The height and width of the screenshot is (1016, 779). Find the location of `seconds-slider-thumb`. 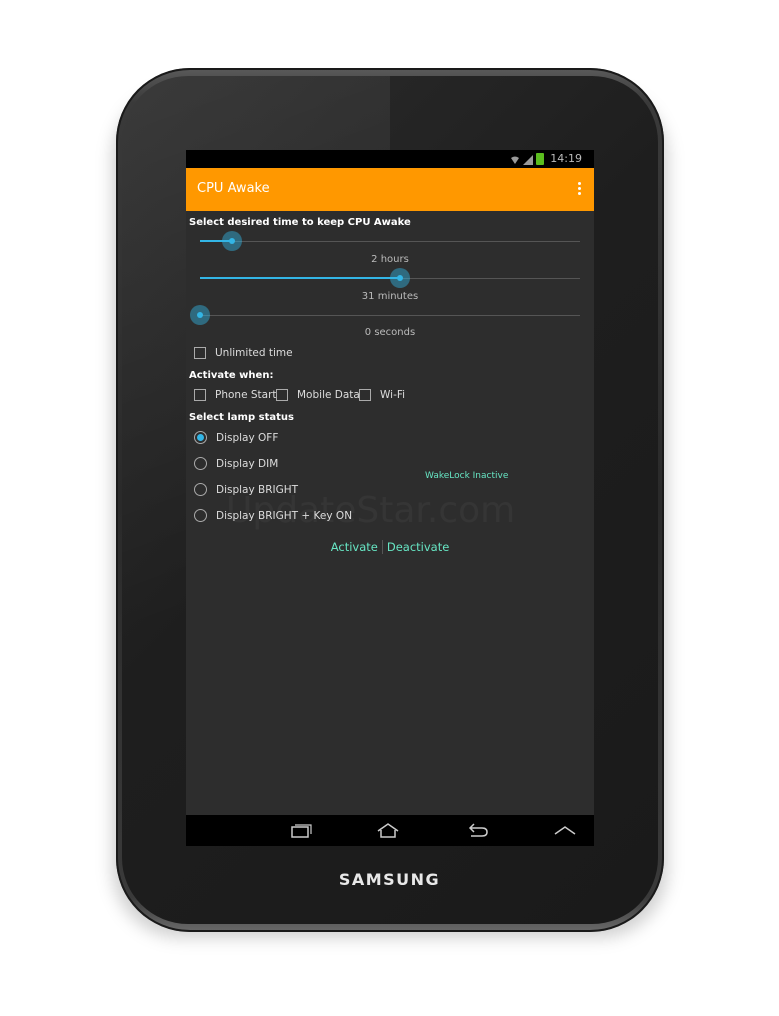

seconds-slider-thumb is located at coordinates (200, 315).